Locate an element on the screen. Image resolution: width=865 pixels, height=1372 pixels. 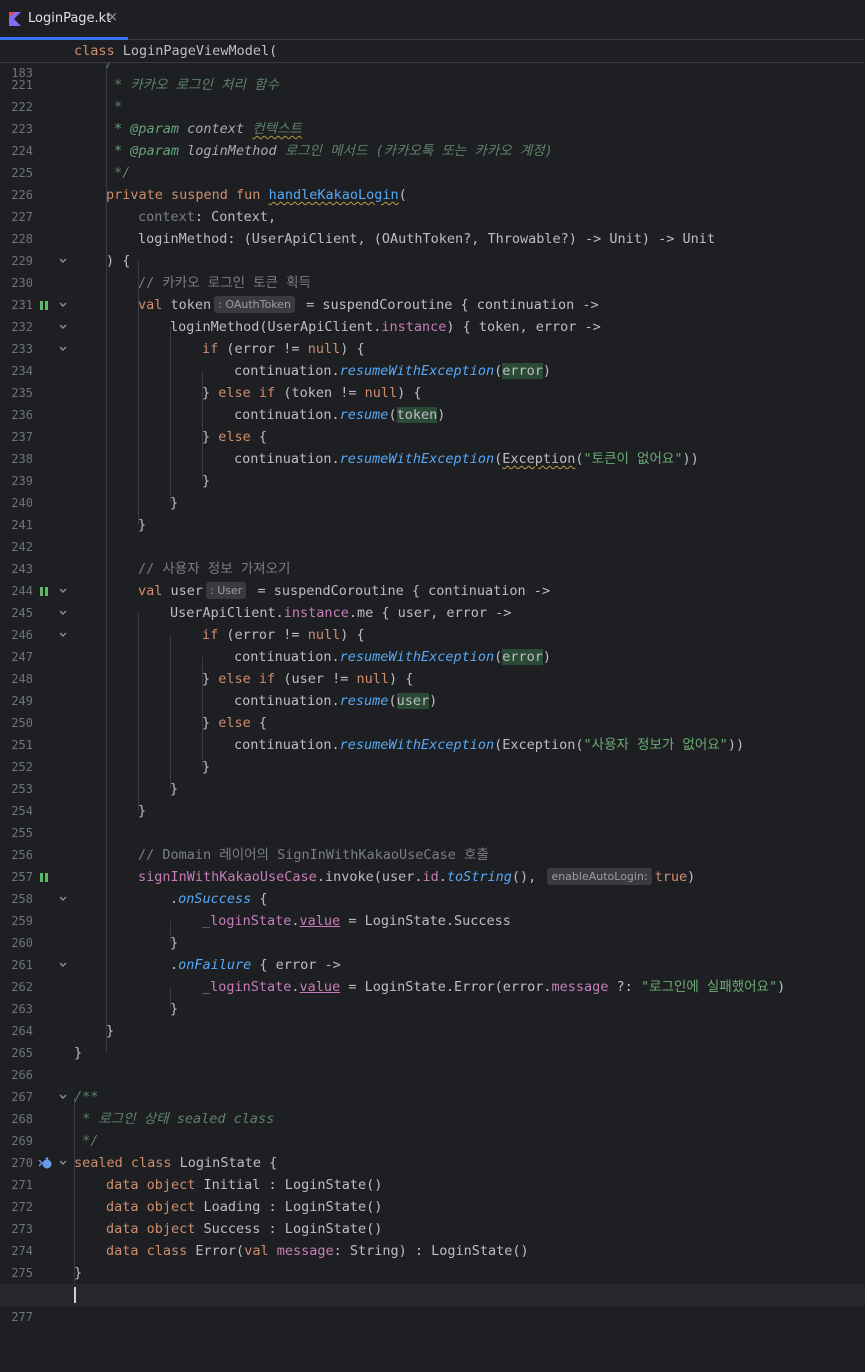
editor-tab-bar: LoginPage.kt × is located at coordinates (432, 20).